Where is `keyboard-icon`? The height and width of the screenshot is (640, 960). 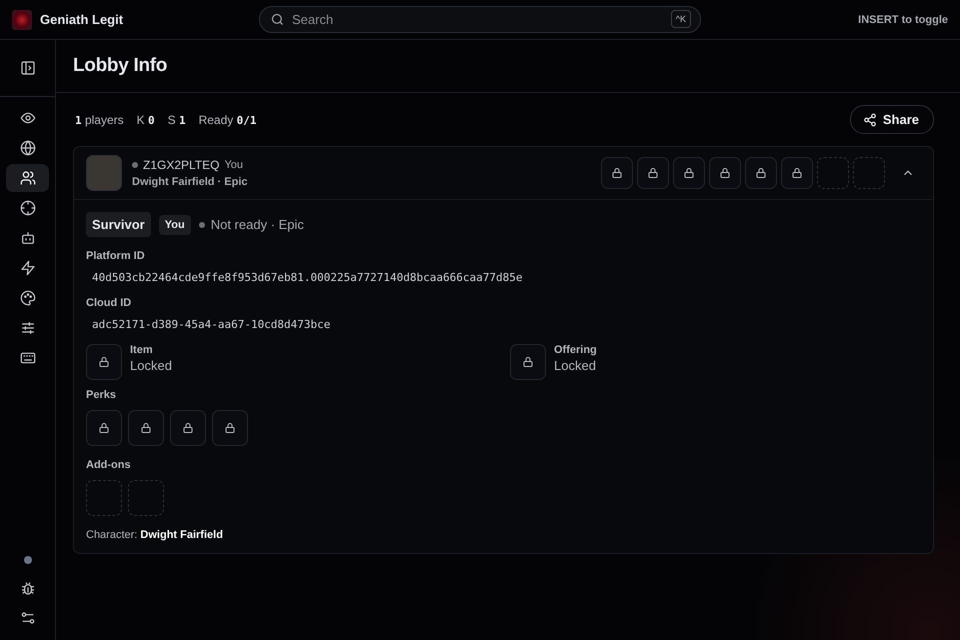 keyboard-icon is located at coordinates (28, 358).